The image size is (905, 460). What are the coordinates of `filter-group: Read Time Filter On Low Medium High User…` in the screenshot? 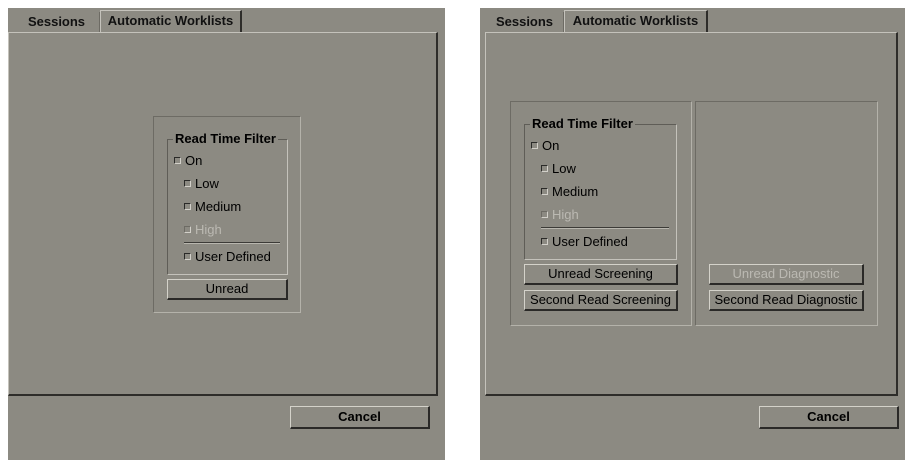 It's located at (227, 214).